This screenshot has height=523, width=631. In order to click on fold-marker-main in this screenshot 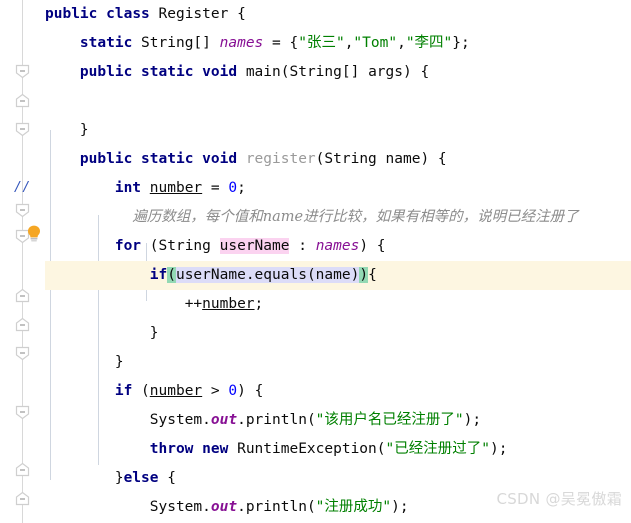, I will do `click(22, 71)`.